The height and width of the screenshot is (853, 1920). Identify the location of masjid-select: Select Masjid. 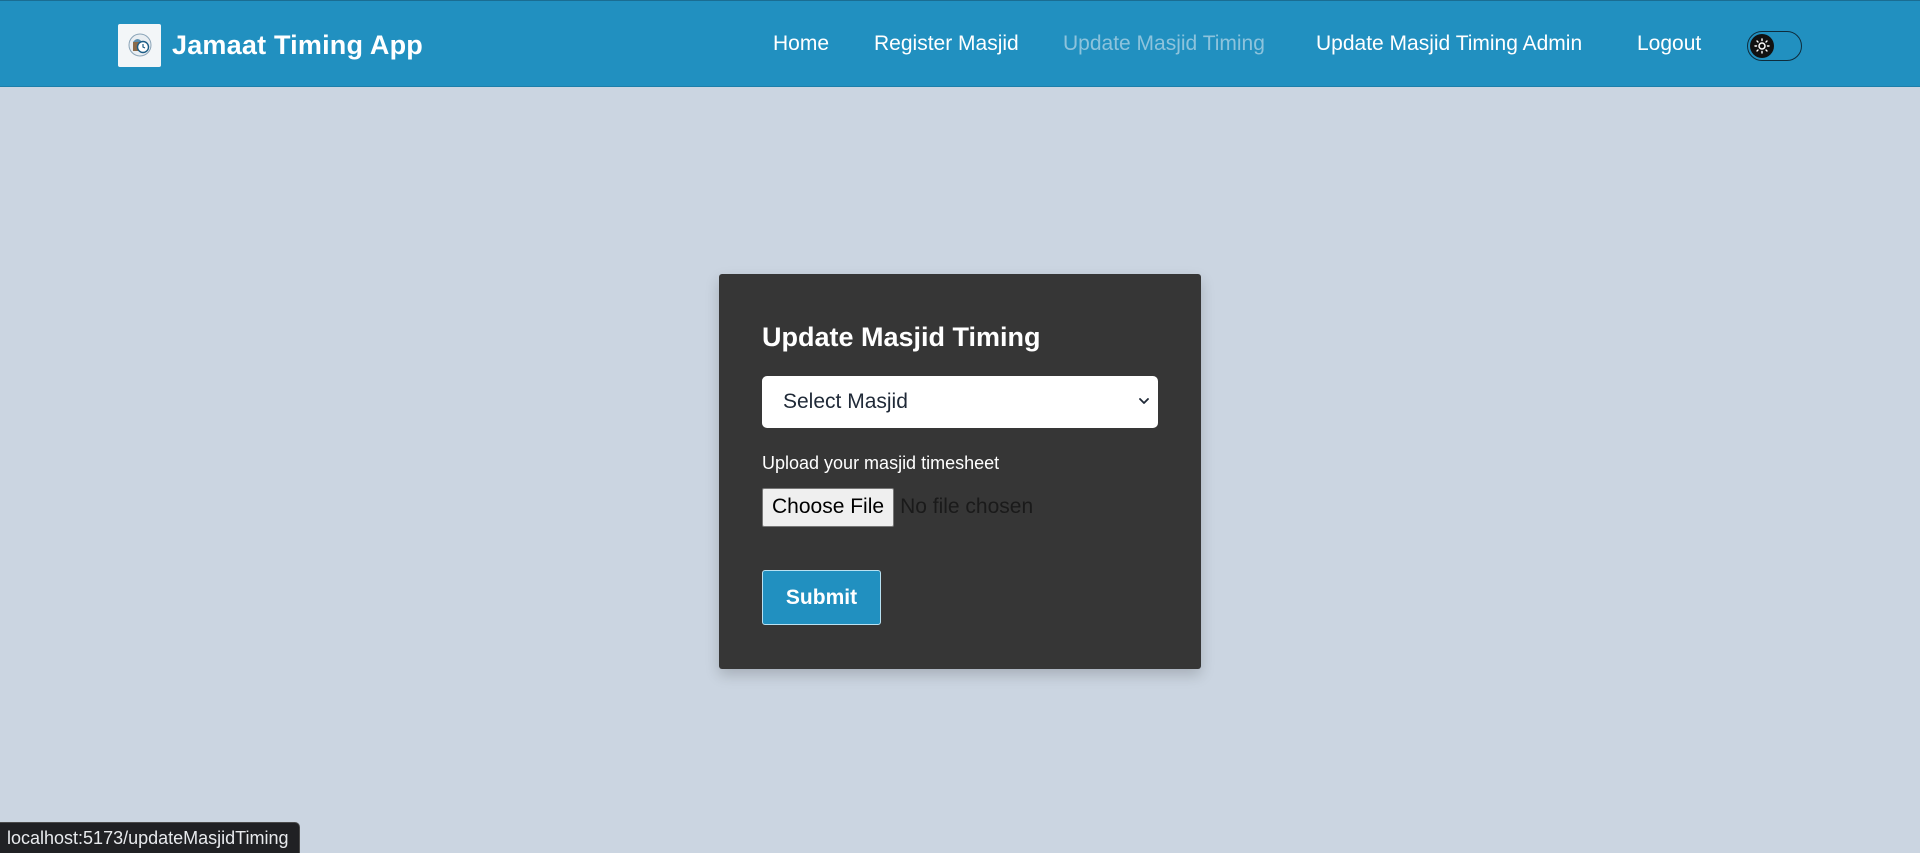
(960, 402).